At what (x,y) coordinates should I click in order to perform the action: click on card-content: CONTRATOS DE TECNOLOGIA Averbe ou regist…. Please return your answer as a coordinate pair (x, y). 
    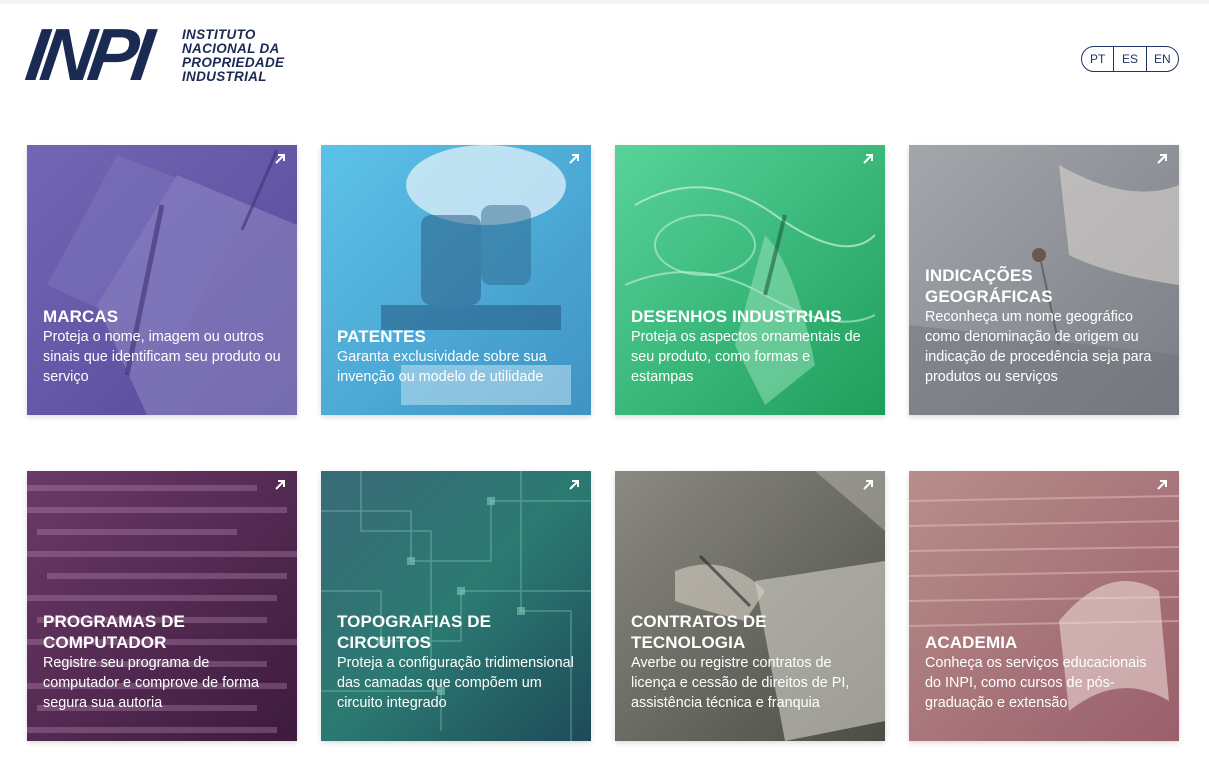
    Looking at the image, I should click on (751, 662).